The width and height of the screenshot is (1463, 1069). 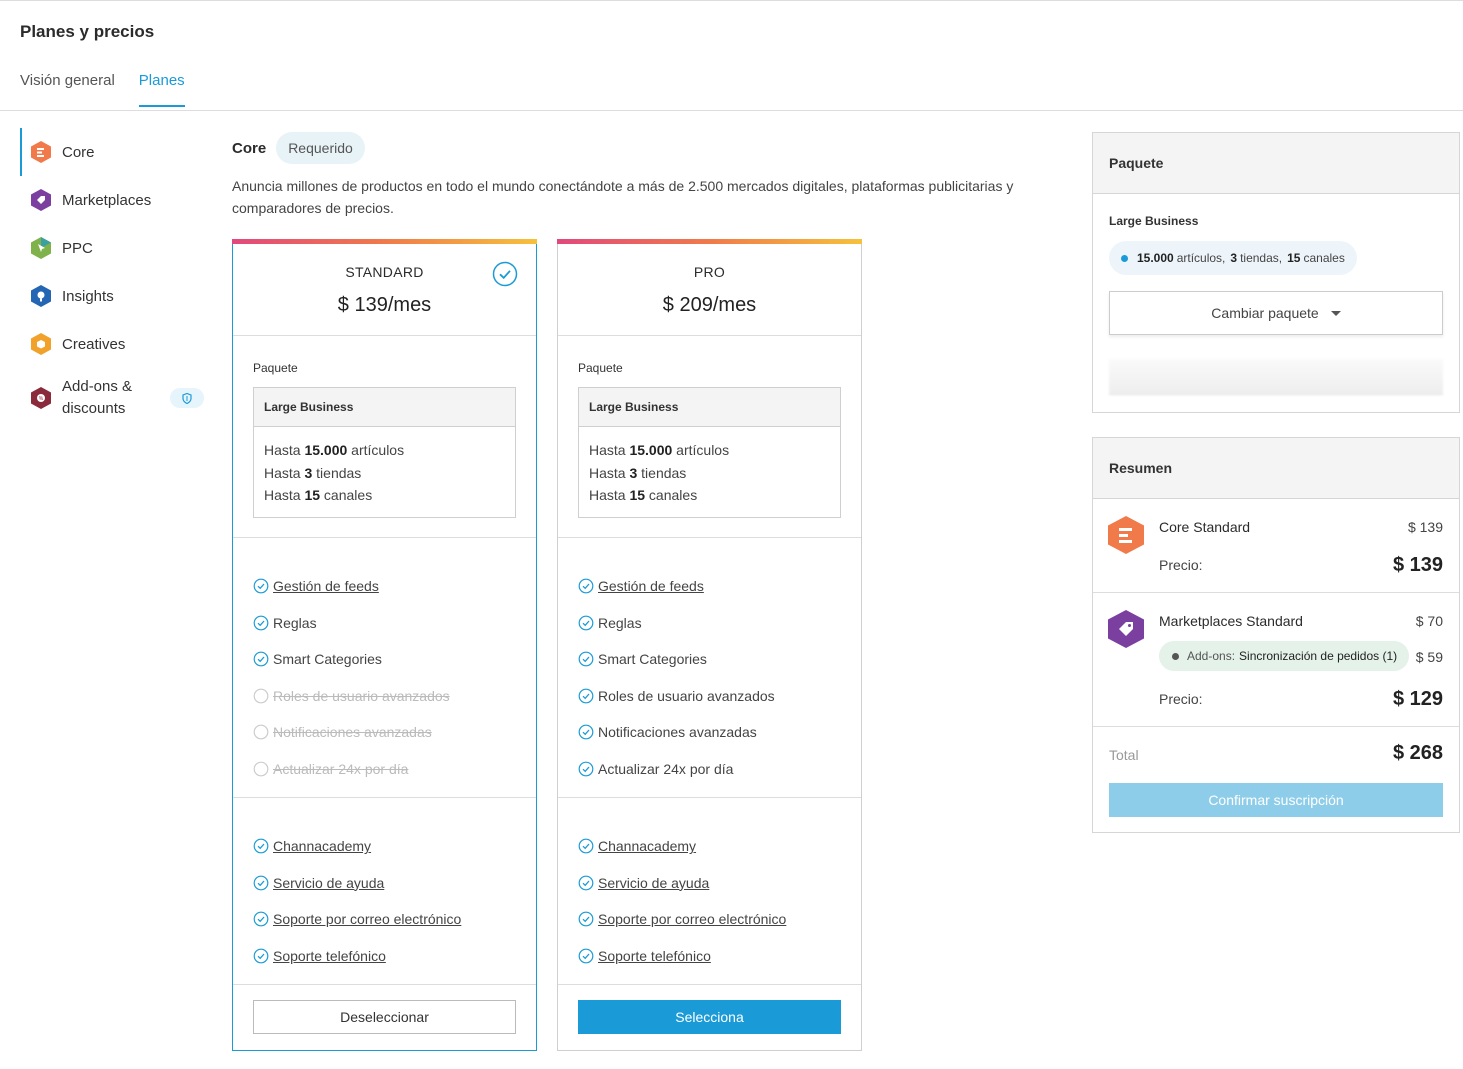 I want to click on sidebar-item-label: Add-ons & discounts, so click(x=97, y=397).